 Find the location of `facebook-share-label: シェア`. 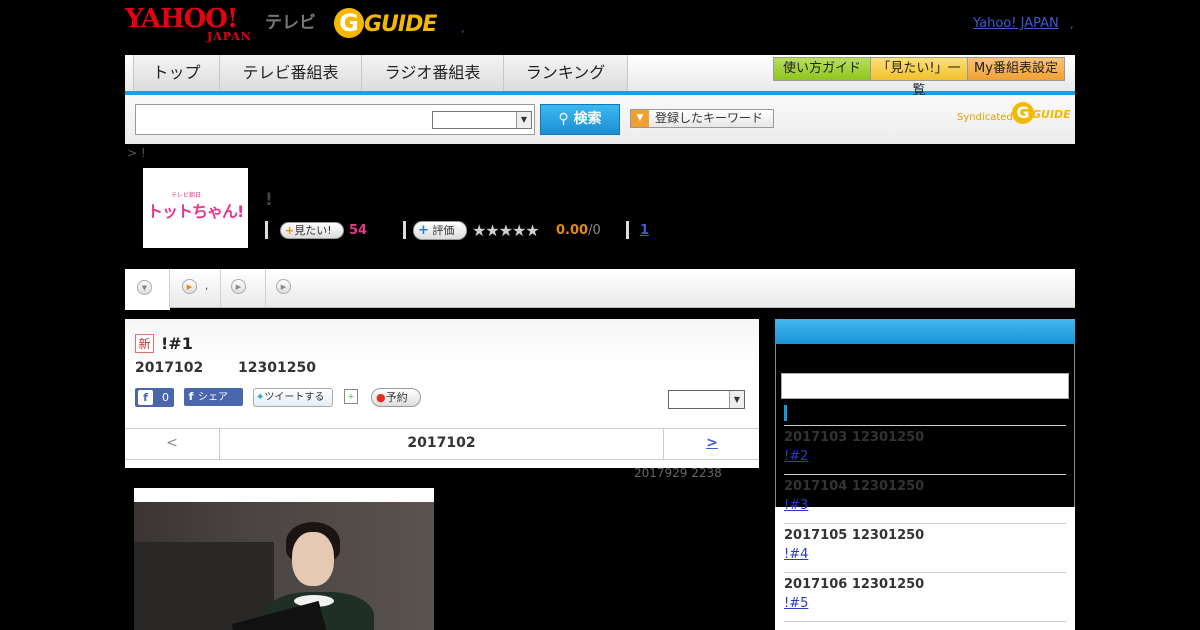

facebook-share-label: シェア is located at coordinates (213, 397).